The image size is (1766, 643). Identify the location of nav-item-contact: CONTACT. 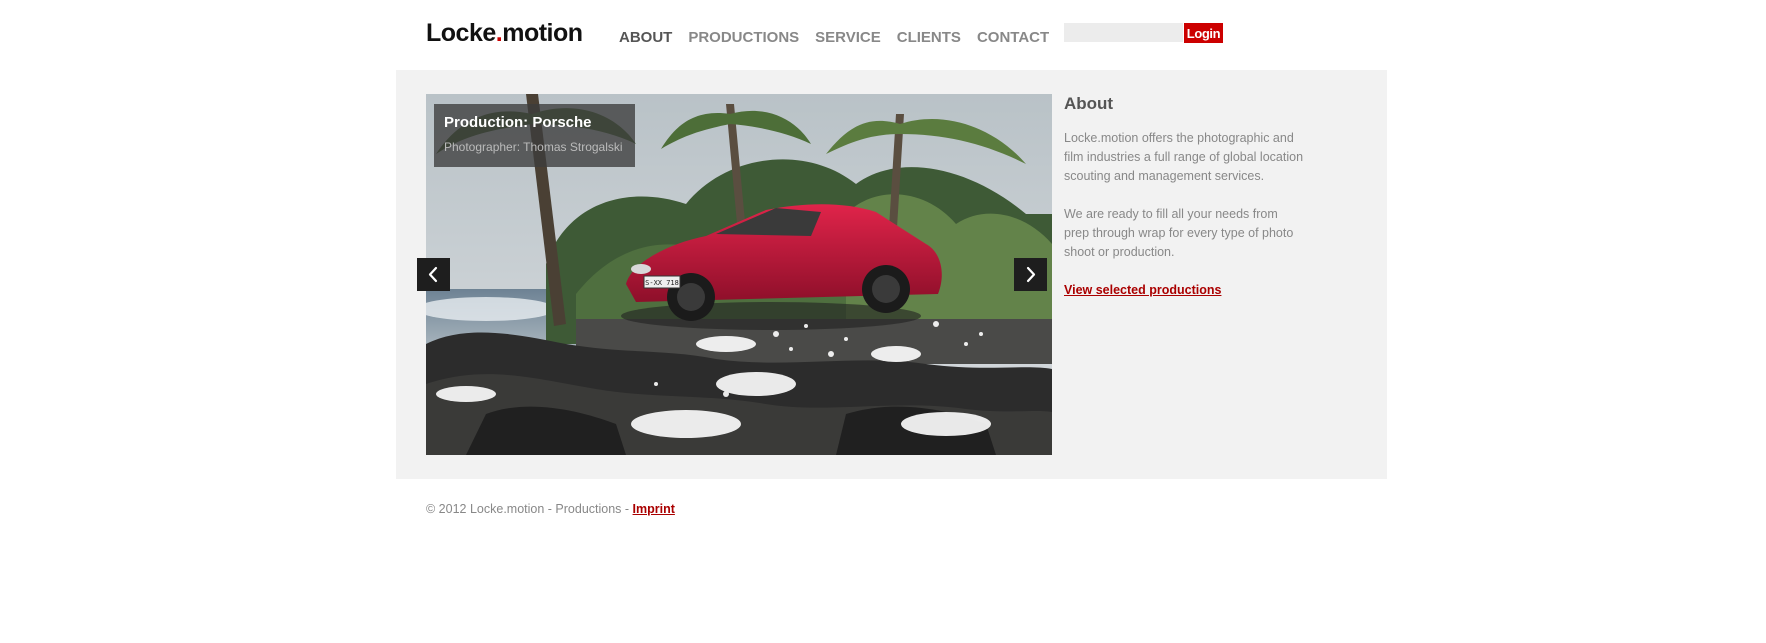
(1013, 37).